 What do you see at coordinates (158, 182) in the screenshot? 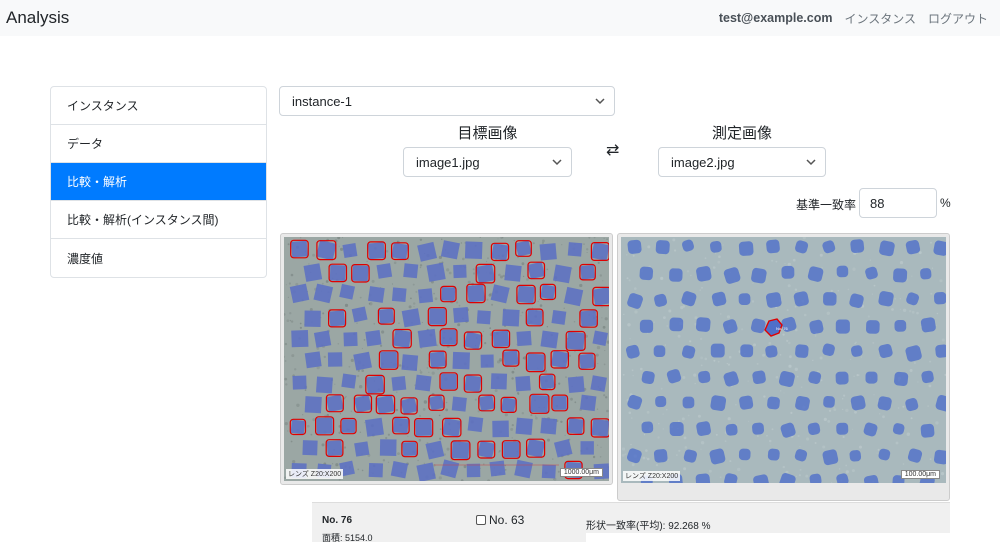
I see `sidebar-item-compare-analysis: 比較・解析` at bounding box center [158, 182].